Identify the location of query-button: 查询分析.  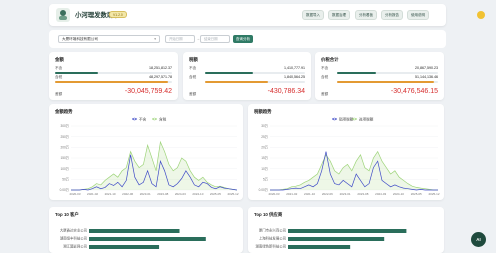
(243, 39).